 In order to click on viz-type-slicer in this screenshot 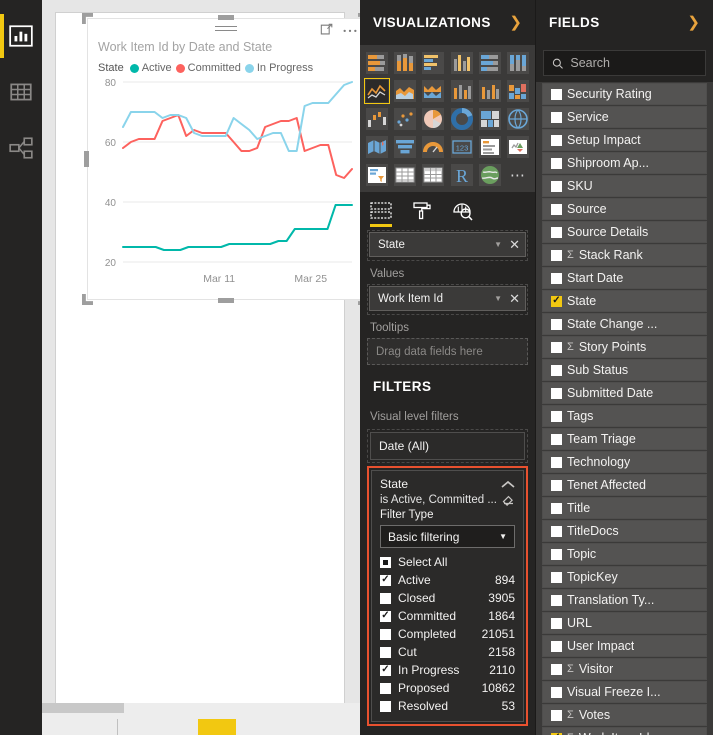, I will do `click(377, 175)`.